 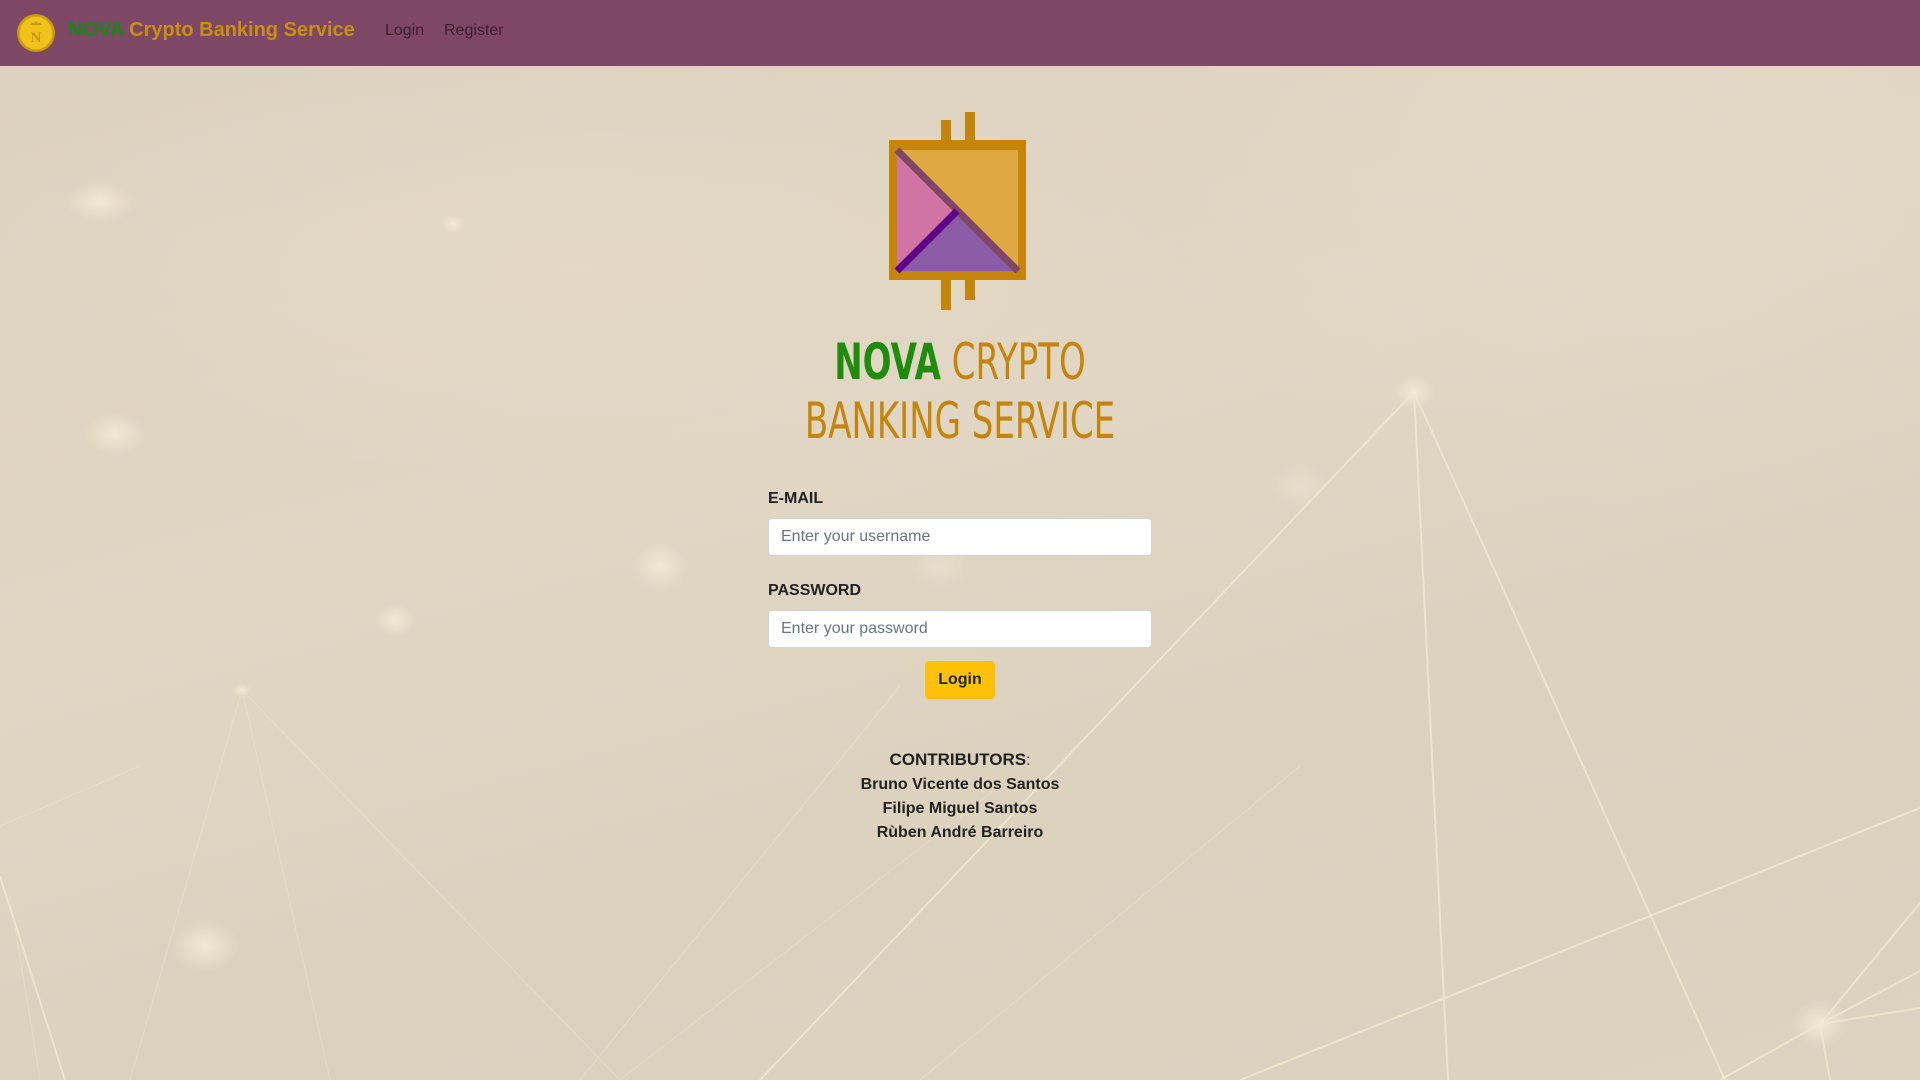 I want to click on hero-title-crypto: CRYPTO, so click(x=1018, y=362).